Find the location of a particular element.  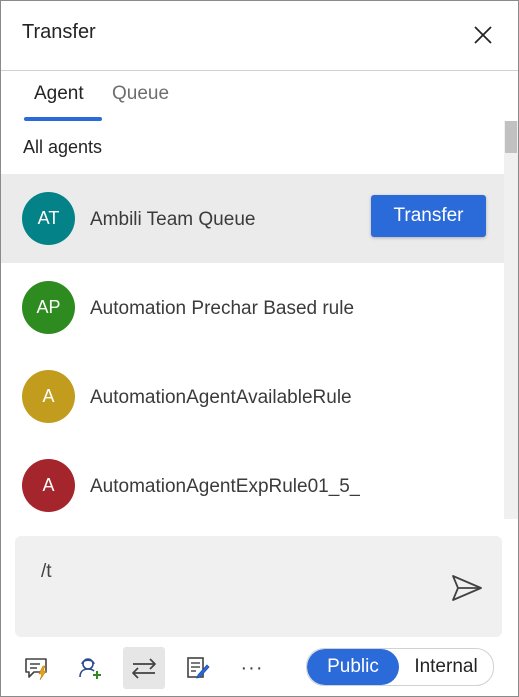

avatar: AT is located at coordinates (48, 218).